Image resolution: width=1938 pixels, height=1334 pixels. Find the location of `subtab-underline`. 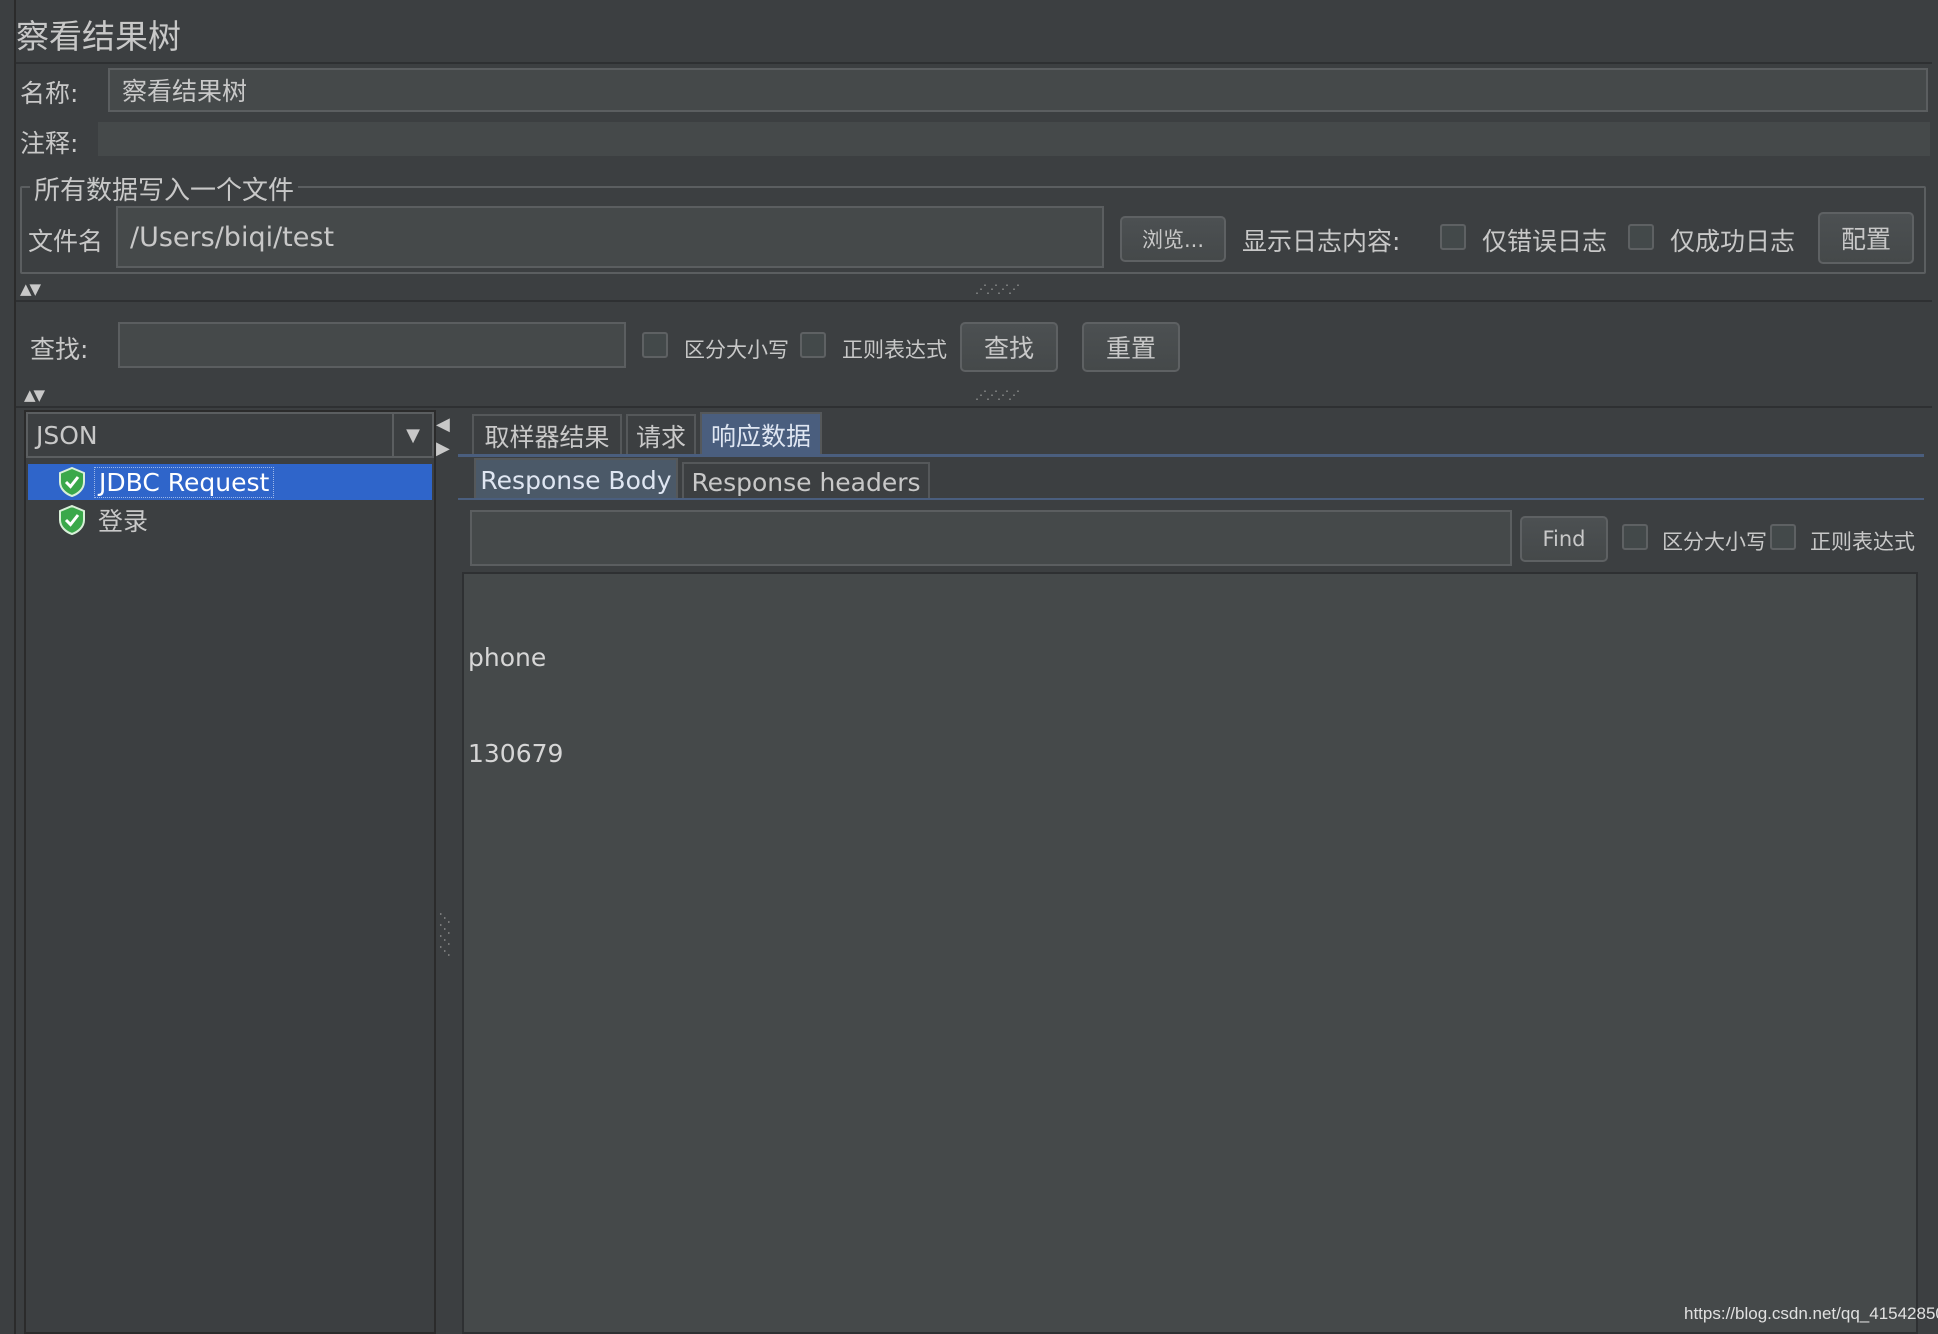

subtab-underline is located at coordinates (1191, 499).